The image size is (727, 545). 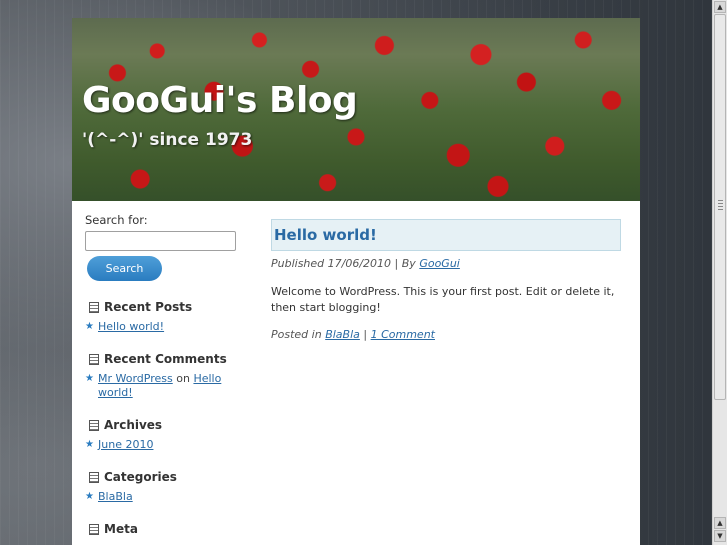 I want to click on widget-title: Meta, so click(x=165, y=529).